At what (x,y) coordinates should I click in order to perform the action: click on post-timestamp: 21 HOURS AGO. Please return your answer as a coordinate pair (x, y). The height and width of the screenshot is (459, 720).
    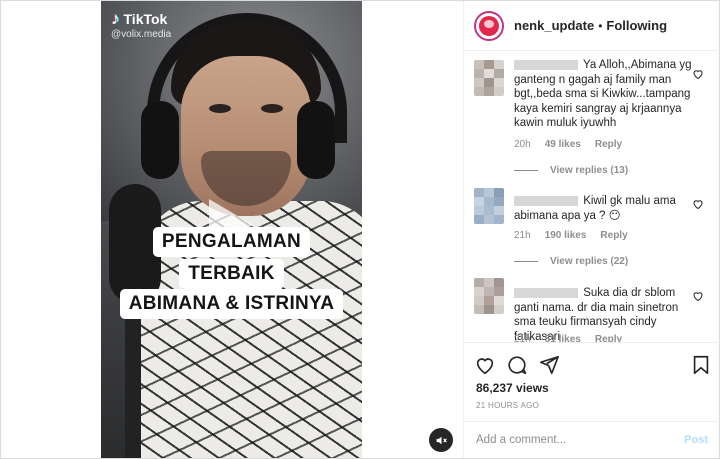
    Looking at the image, I should click on (507, 405).